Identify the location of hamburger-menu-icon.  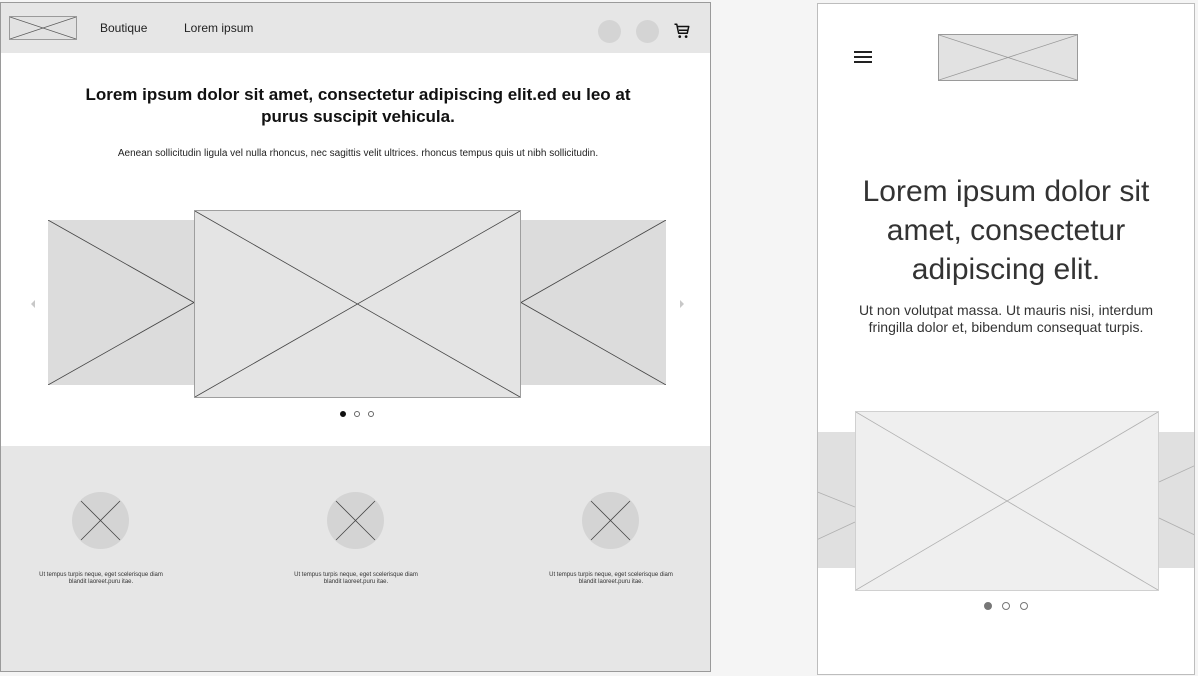
(863, 57).